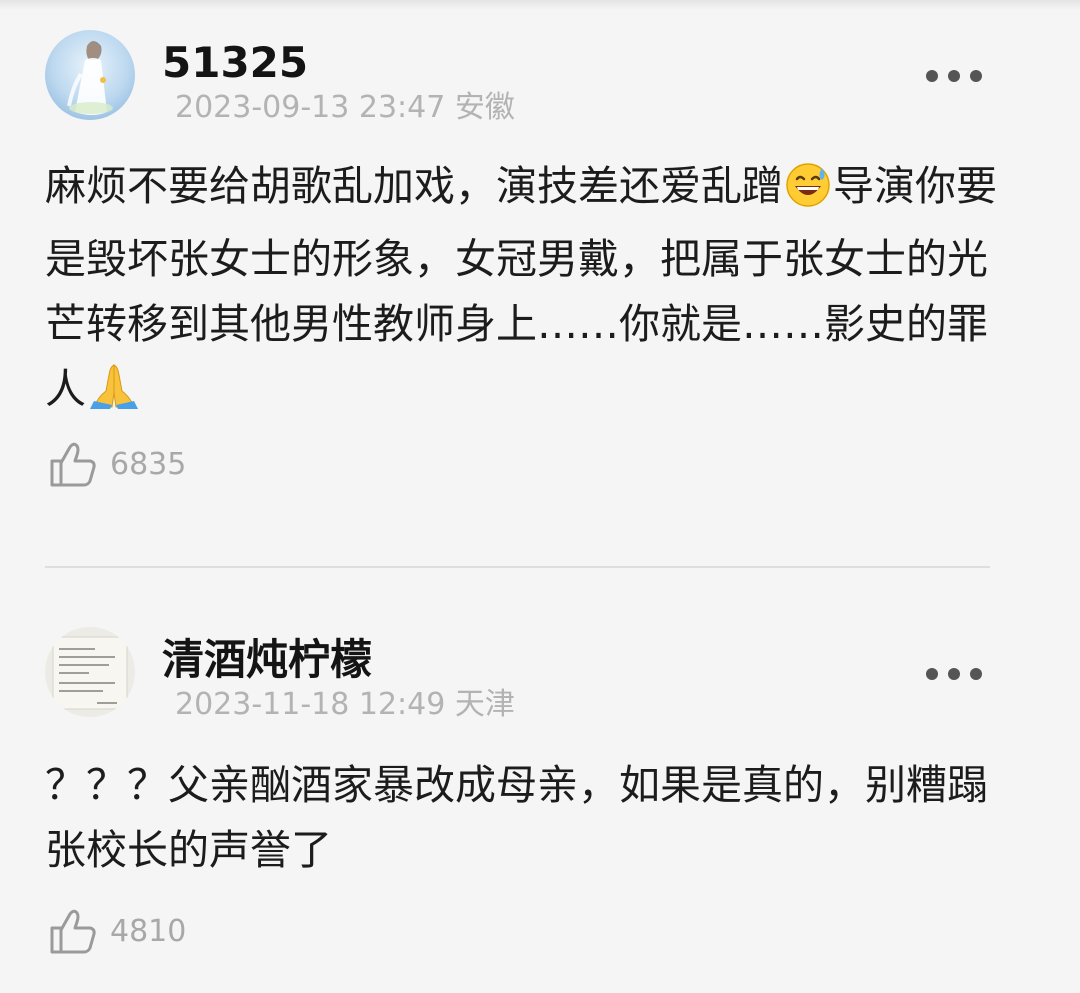  What do you see at coordinates (414, 186) in the screenshot?
I see `comment-text-part: 麻烦不要给胡歌乱加戏，演技差还爱乱蹭` at bounding box center [414, 186].